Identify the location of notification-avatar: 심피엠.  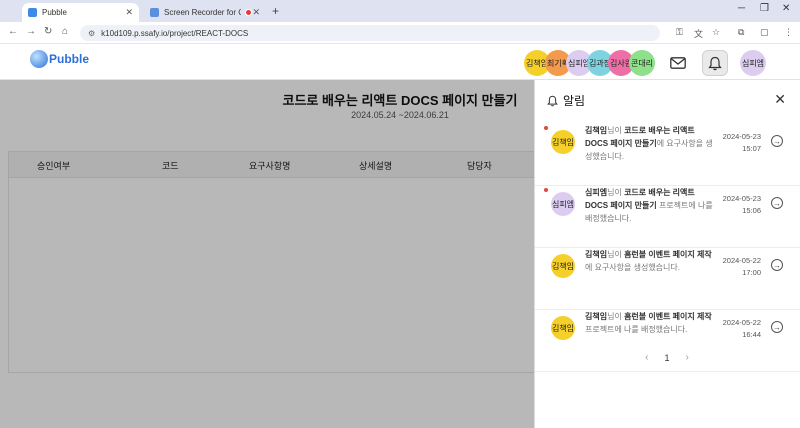
(563, 204).